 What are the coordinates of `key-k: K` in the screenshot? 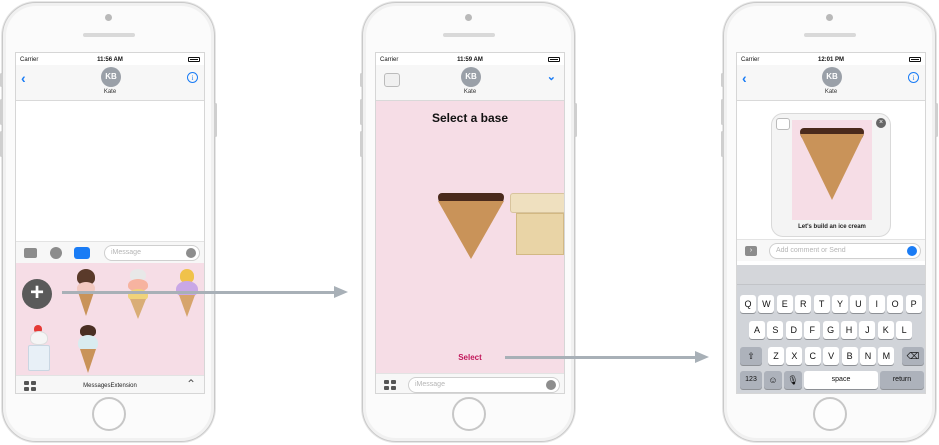 It's located at (885, 330).